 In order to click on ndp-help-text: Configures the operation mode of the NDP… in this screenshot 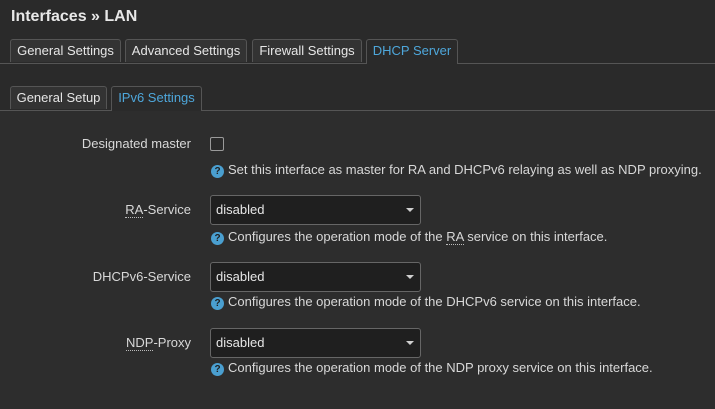, I will do `click(440, 367)`.